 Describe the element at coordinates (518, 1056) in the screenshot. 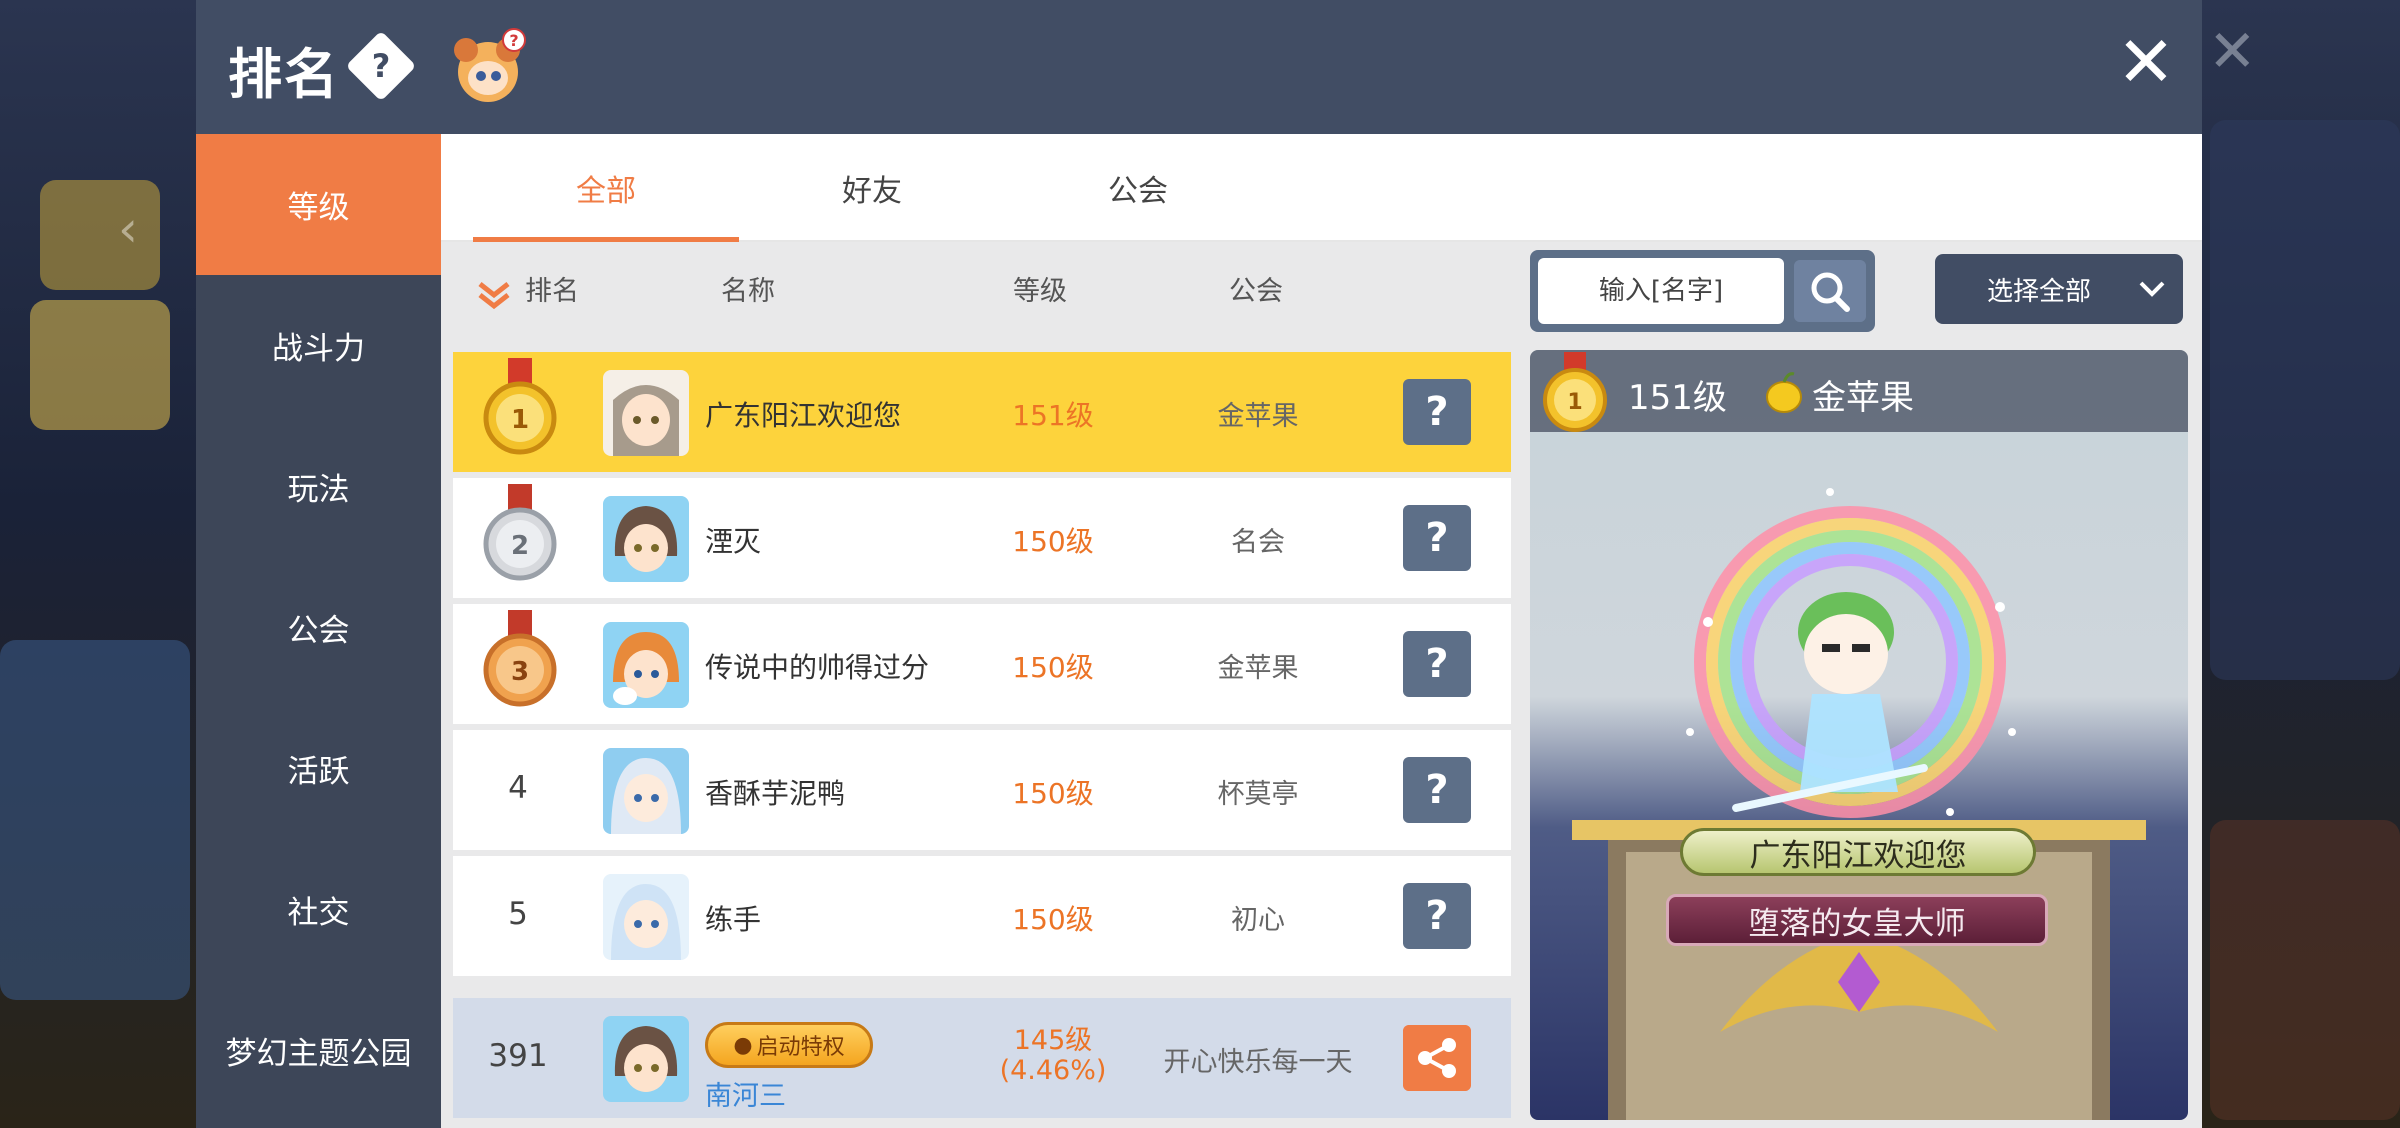

I see `rank-number: 391` at that location.